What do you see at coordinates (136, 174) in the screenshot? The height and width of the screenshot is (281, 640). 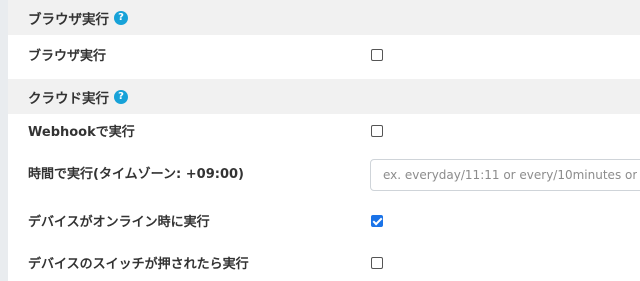 I see `schedule-run-label: 時間で実行(タイムゾーン: +09:00)` at bounding box center [136, 174].